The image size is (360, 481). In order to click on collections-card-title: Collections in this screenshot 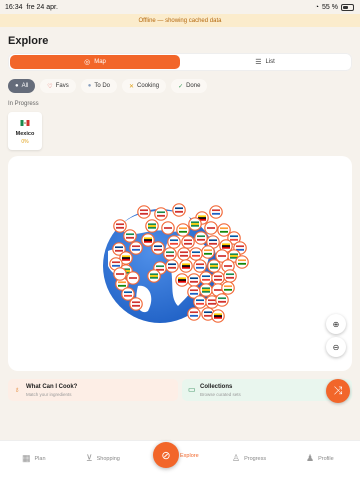, I will do `click(216, 387)`.